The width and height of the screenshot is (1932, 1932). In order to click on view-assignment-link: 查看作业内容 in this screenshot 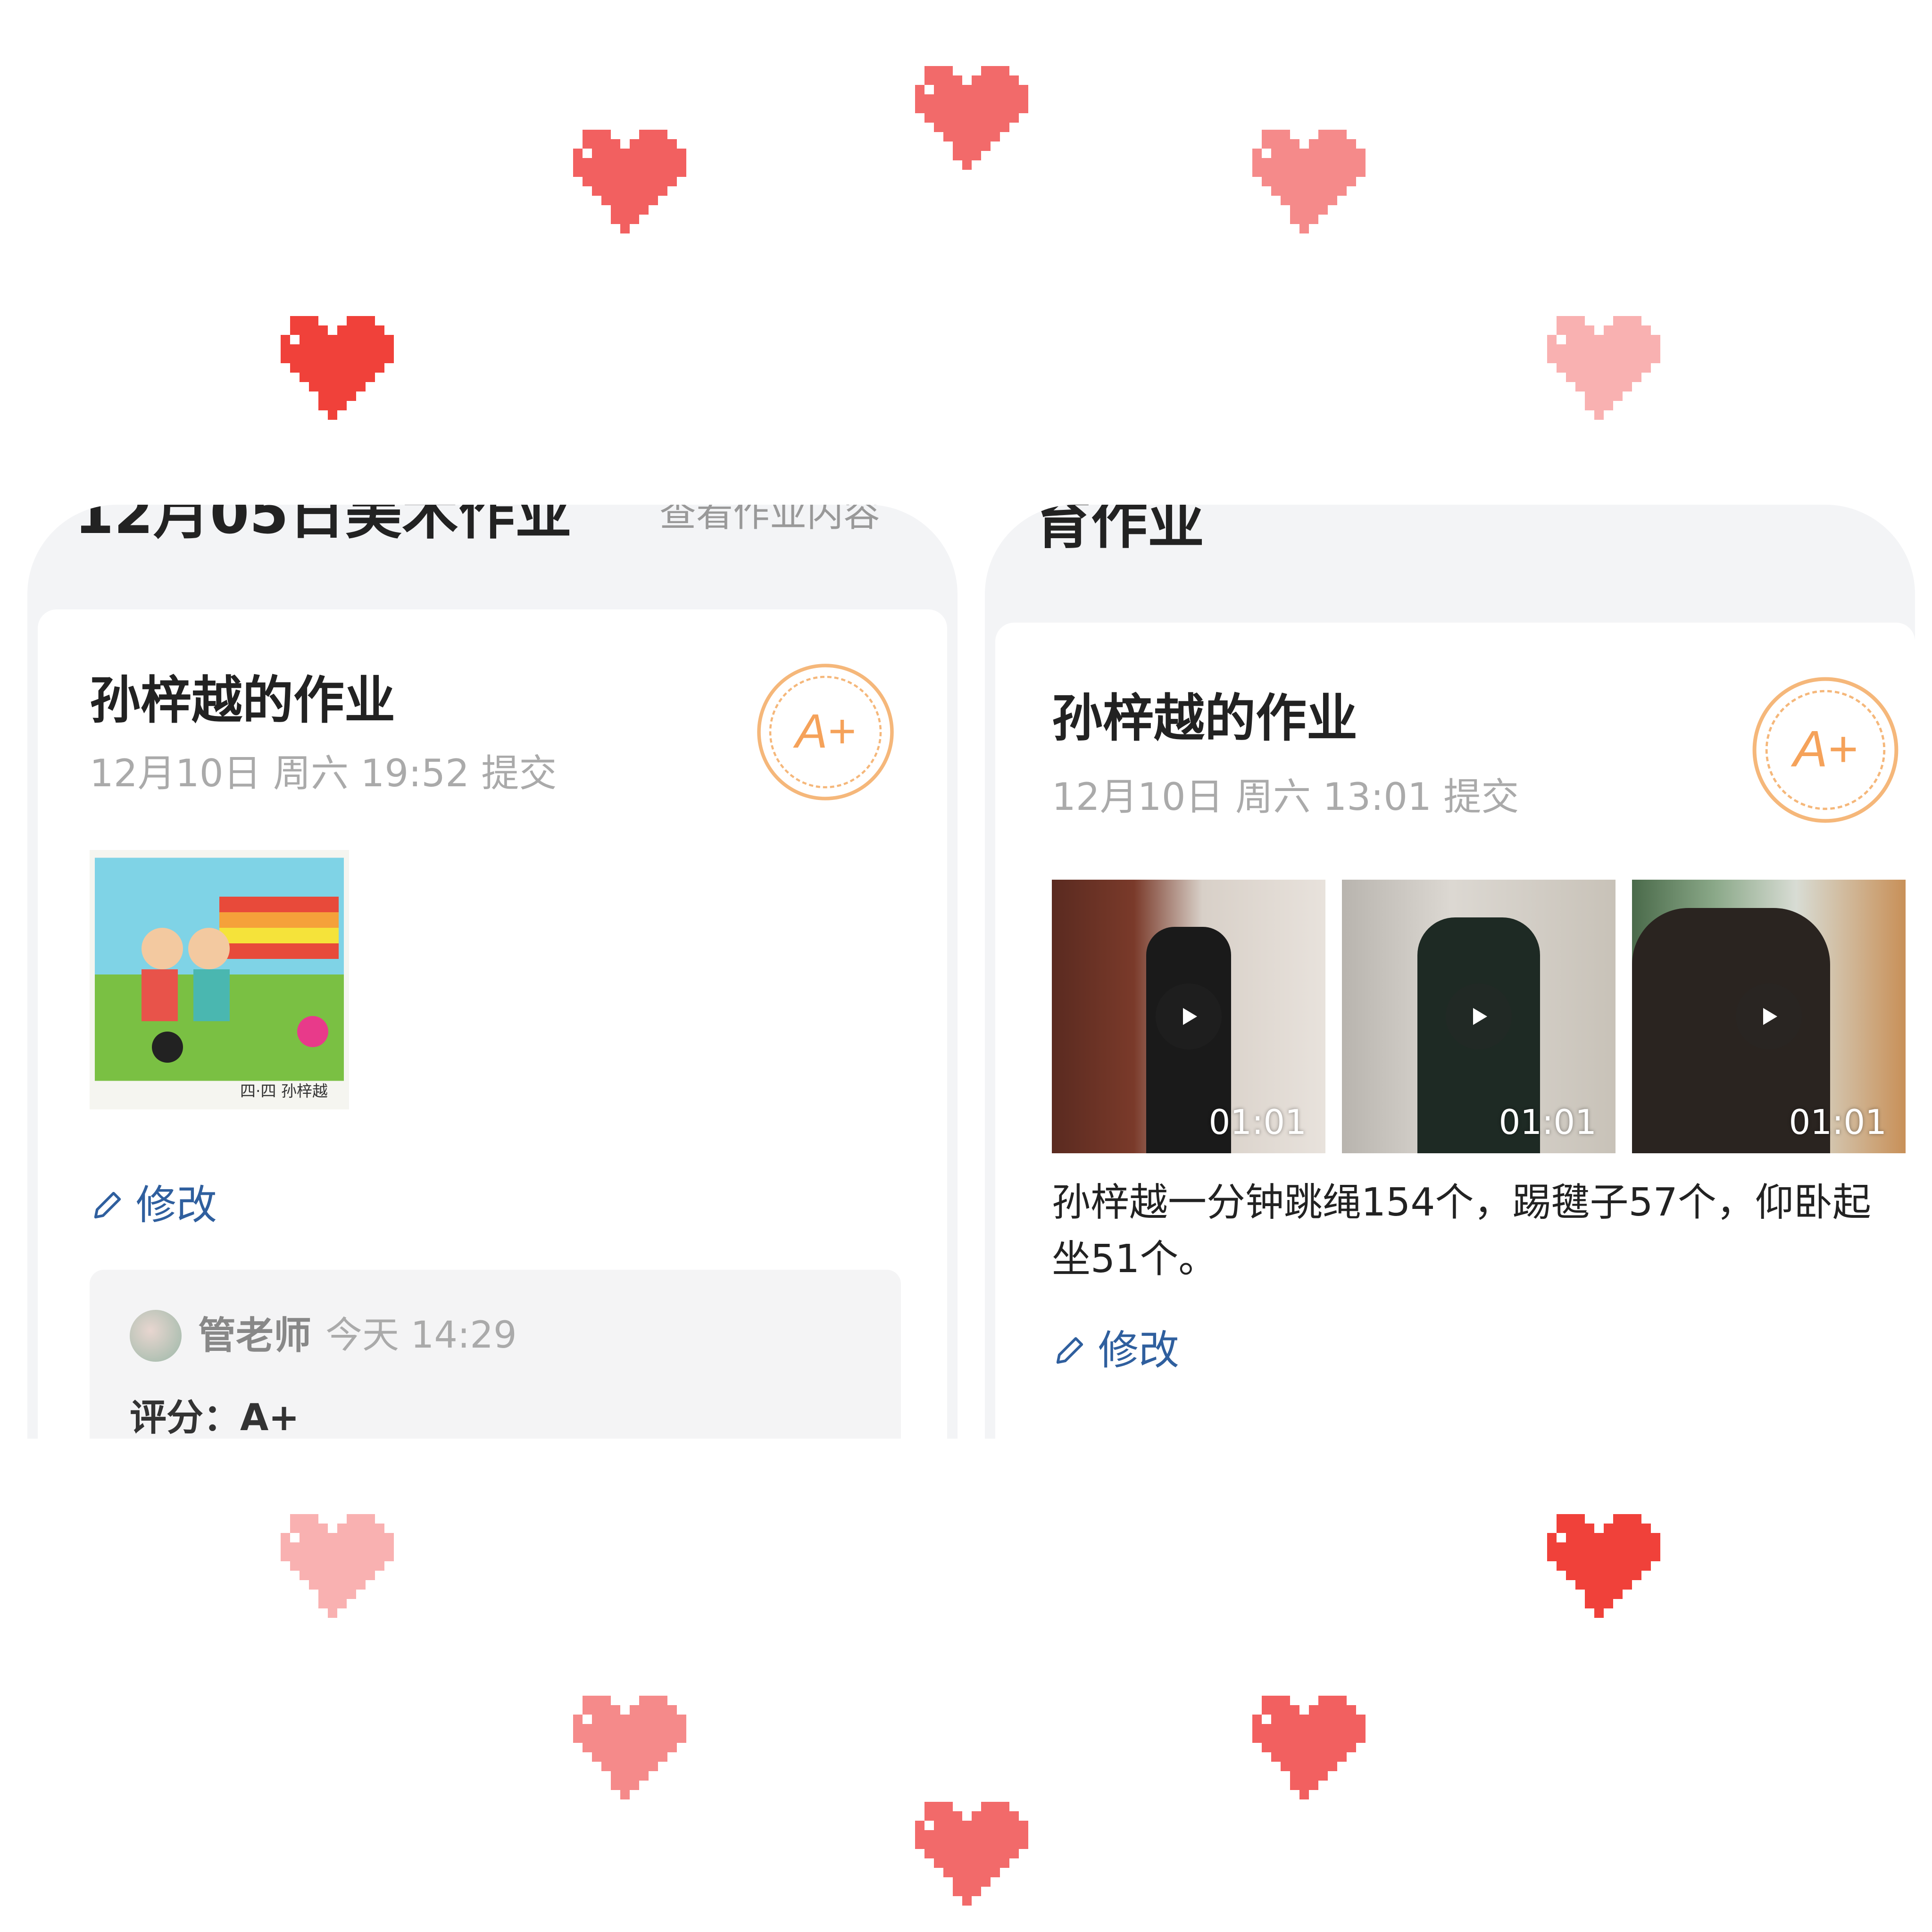, I will do `click(769, 518)`.